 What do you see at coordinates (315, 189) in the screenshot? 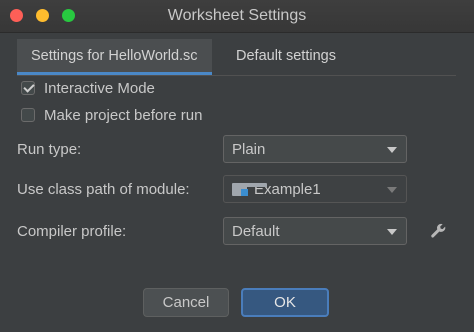
I see `class-path-dropdown: Example1` at bounding box center [315, 189].